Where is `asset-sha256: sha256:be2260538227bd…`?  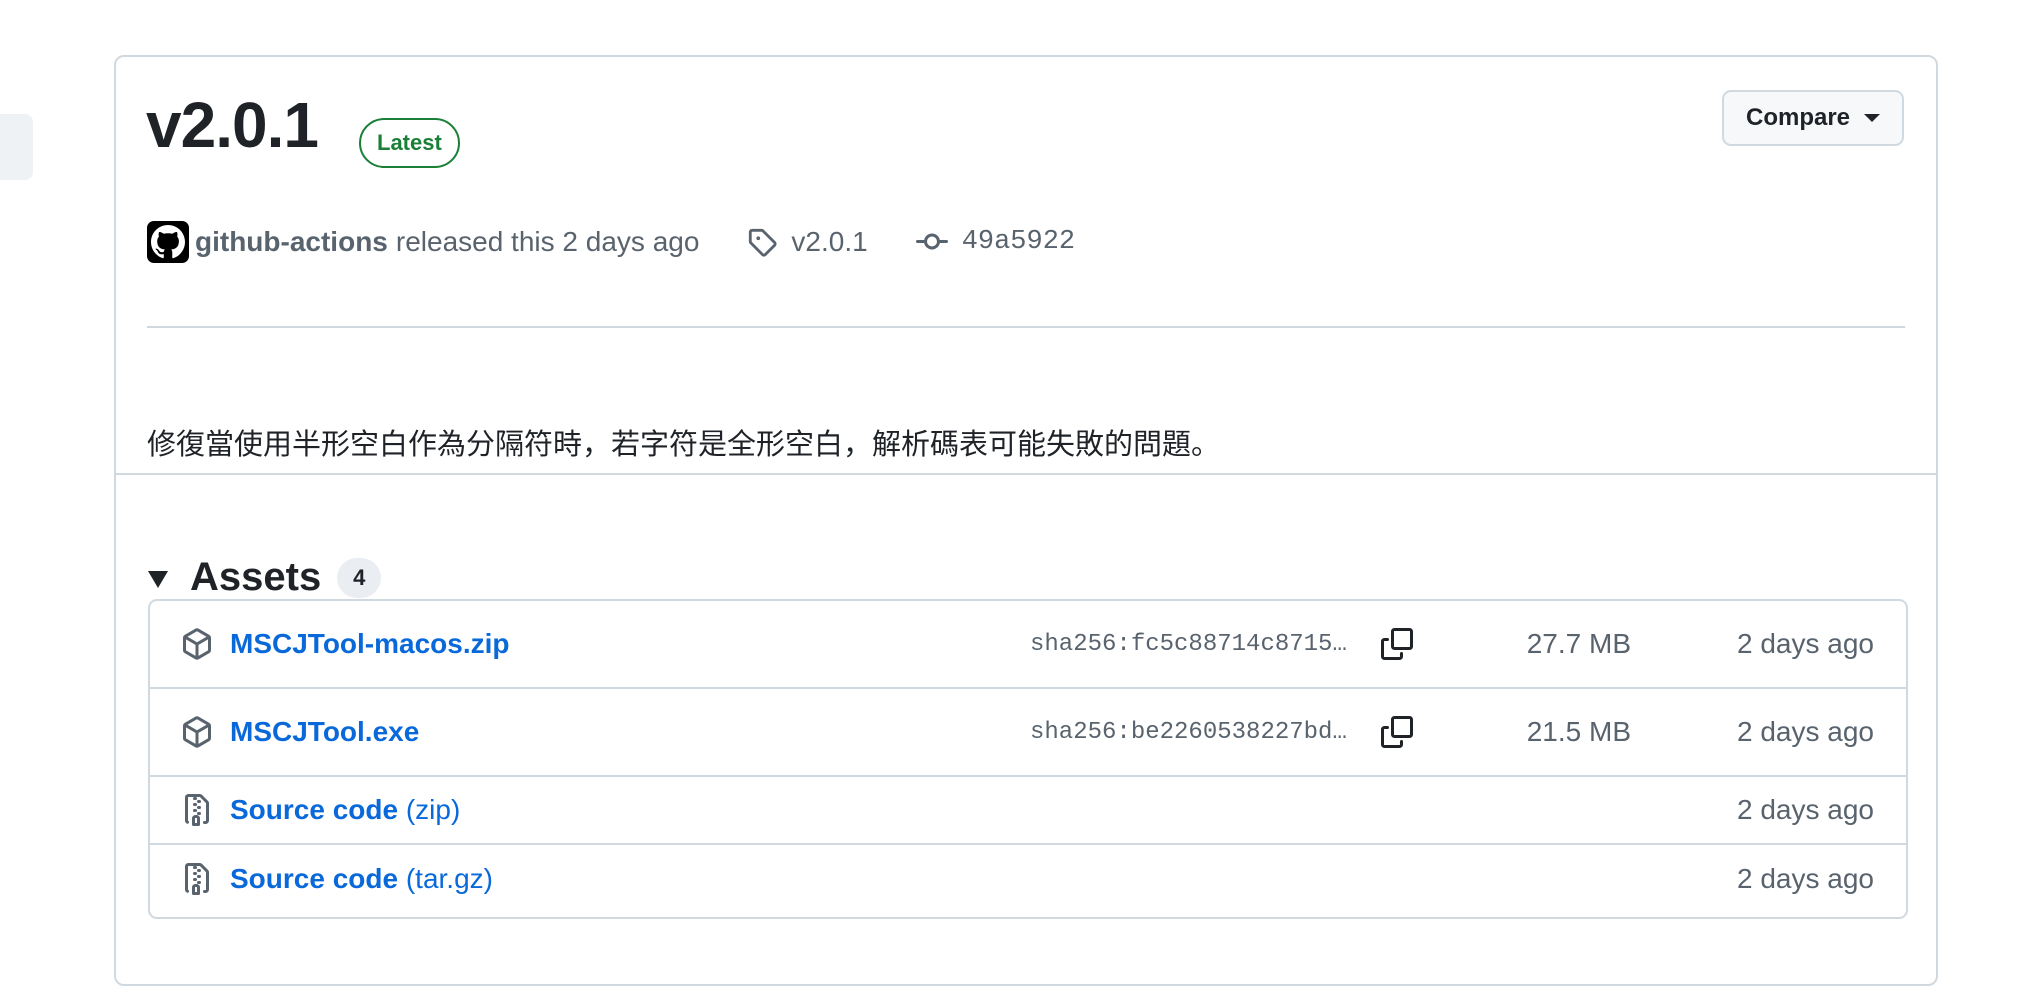 asset-sha256: sha256:be2260538227bd… is located at coordinates (1188, 732).